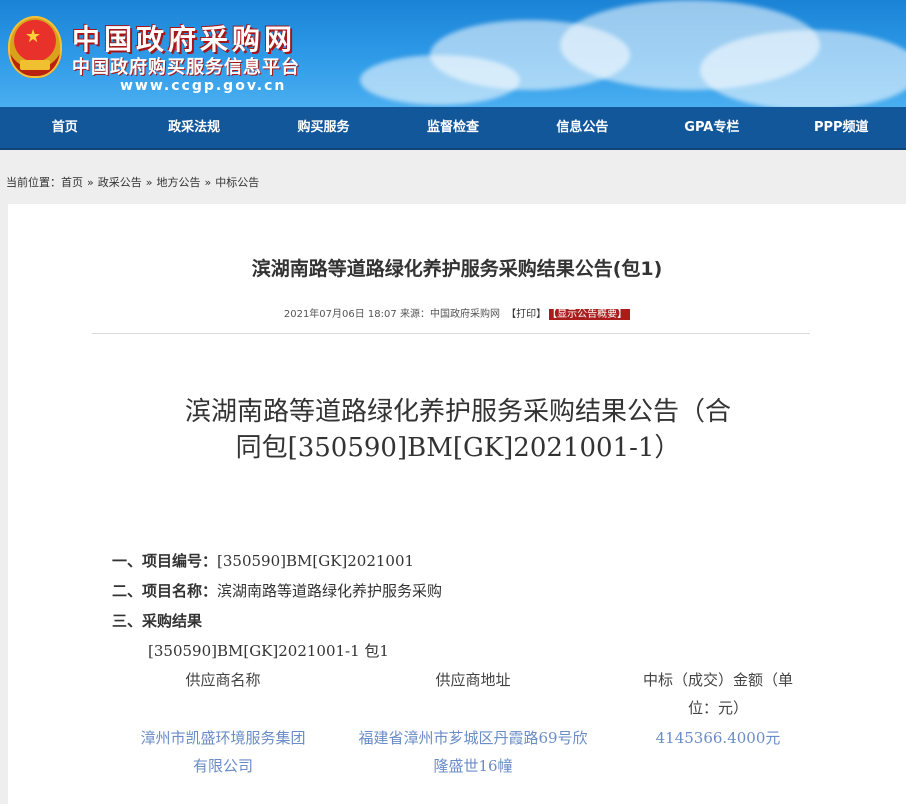 This screenshot has height=804, width=906. I want to click on nav-item-regulations: 政采法规, so click(193, 127).